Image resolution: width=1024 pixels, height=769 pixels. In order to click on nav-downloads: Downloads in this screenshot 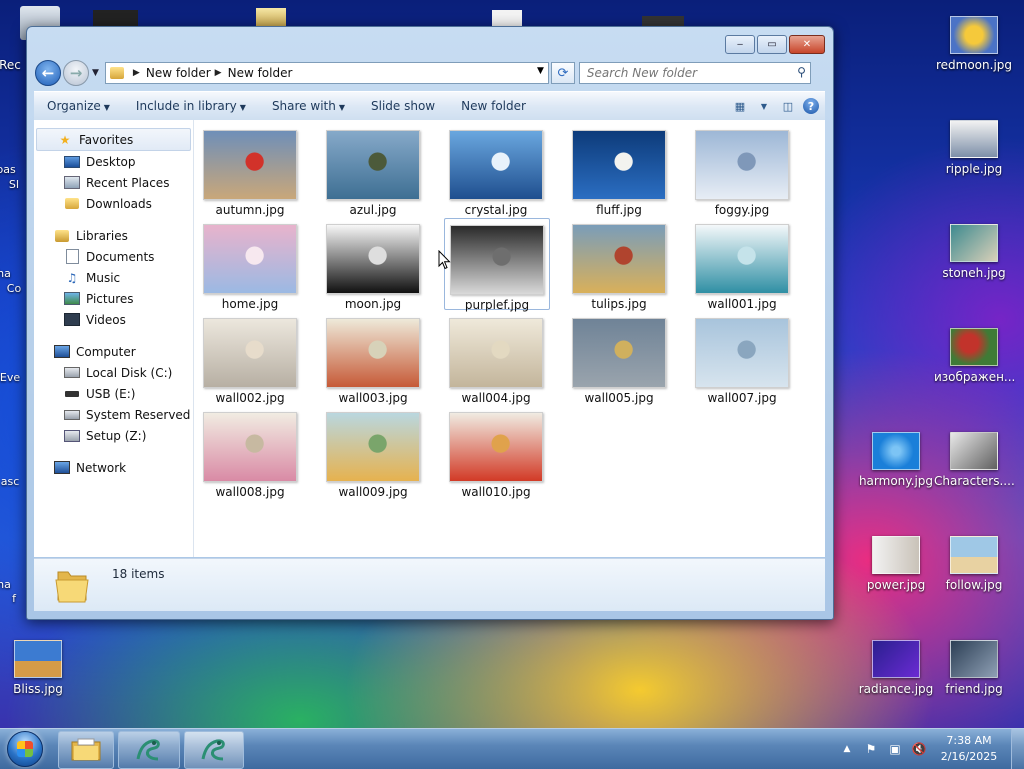, I will do `click(113, 203)`.